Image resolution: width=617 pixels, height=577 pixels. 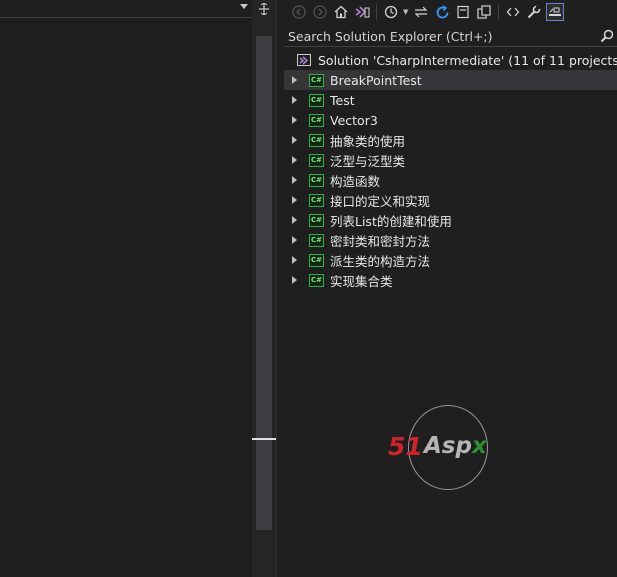 What do you see at coordinates (450, 240) in the screenshot?
I see `project-node: C# 密封类和密封方法` at bounding box center [450, 240].